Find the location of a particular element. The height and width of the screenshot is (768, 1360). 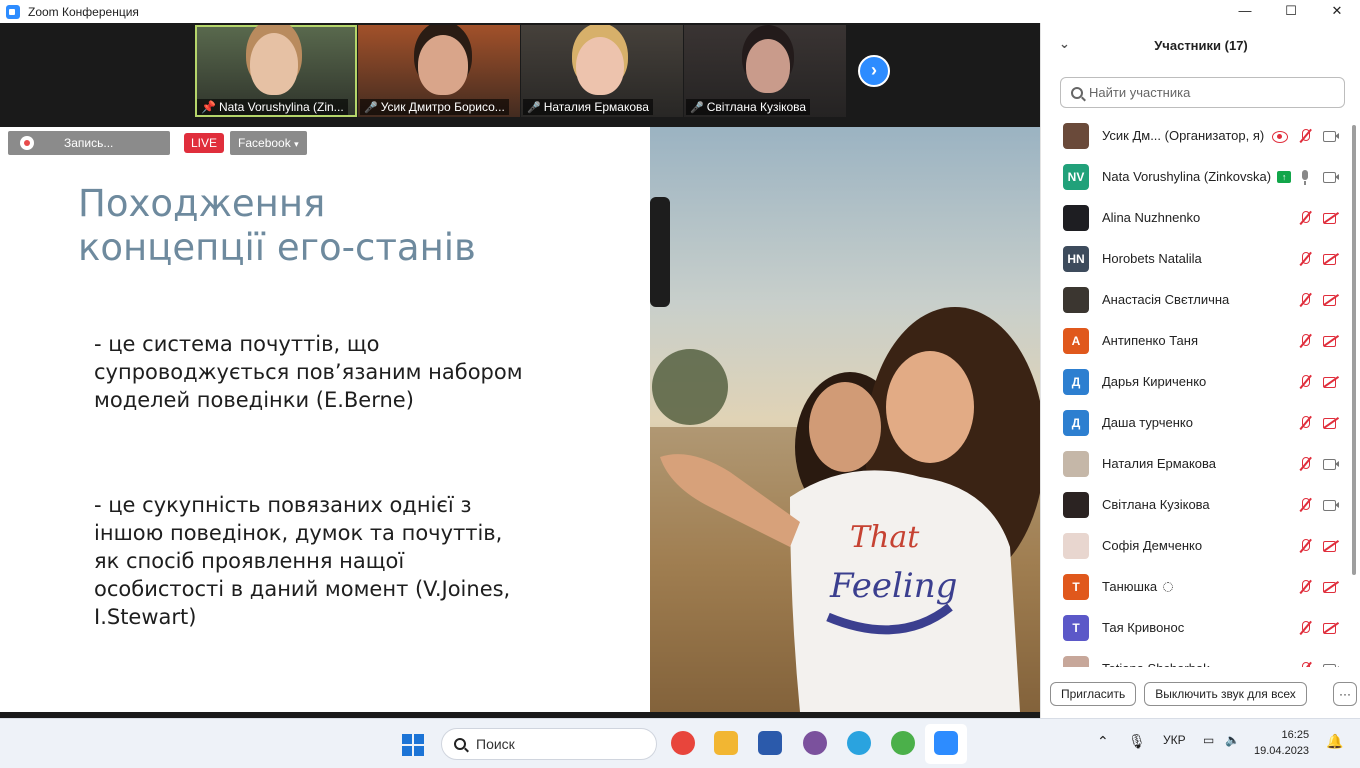

zoom-icon is located at coordinates (946, 743).